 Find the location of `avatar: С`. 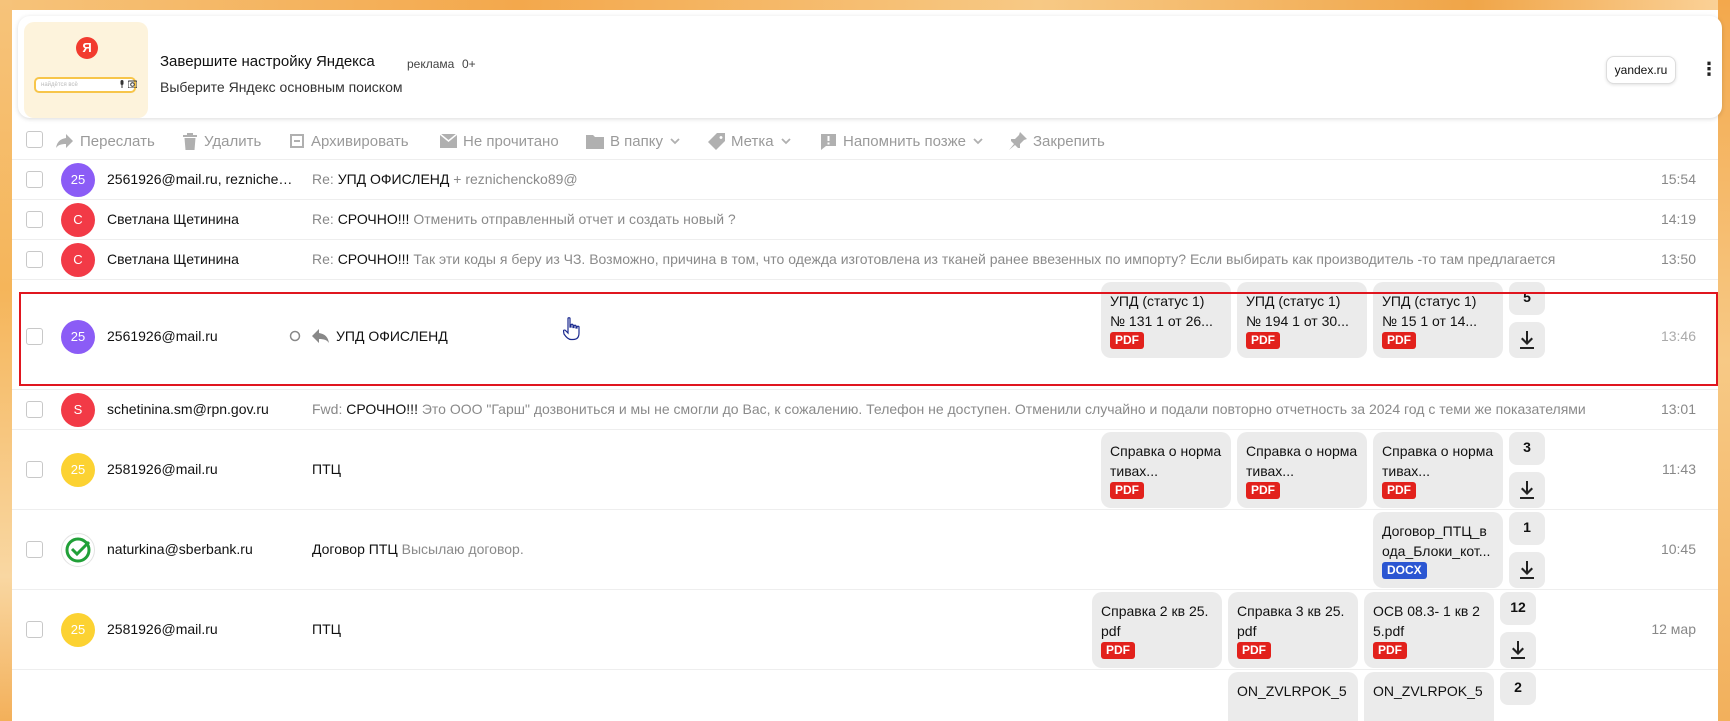

avatar: С is located at coordinates (78, 220).